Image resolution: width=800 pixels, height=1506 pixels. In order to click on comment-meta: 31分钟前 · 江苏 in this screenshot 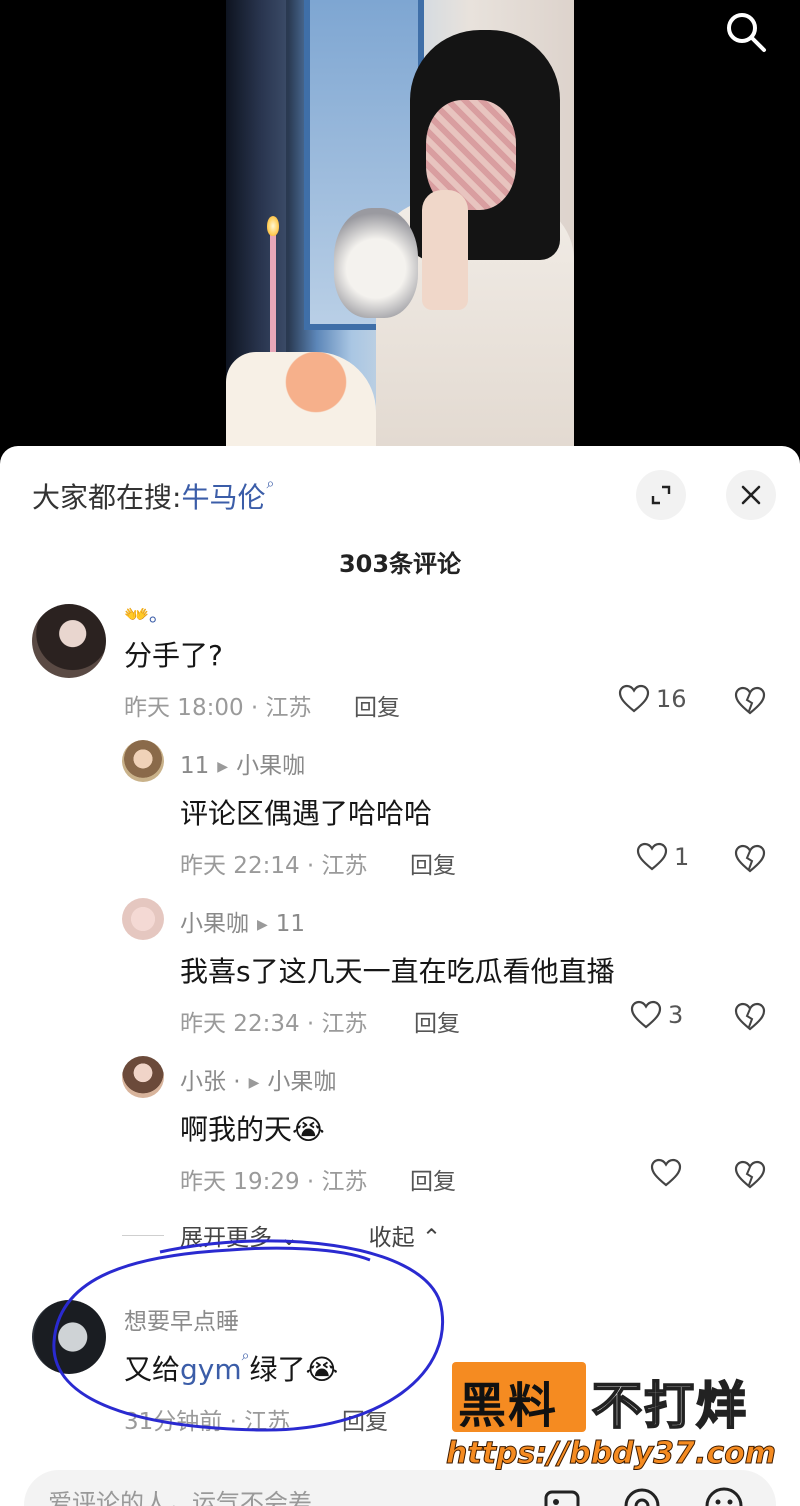, I will do `click(207, 1422)`.